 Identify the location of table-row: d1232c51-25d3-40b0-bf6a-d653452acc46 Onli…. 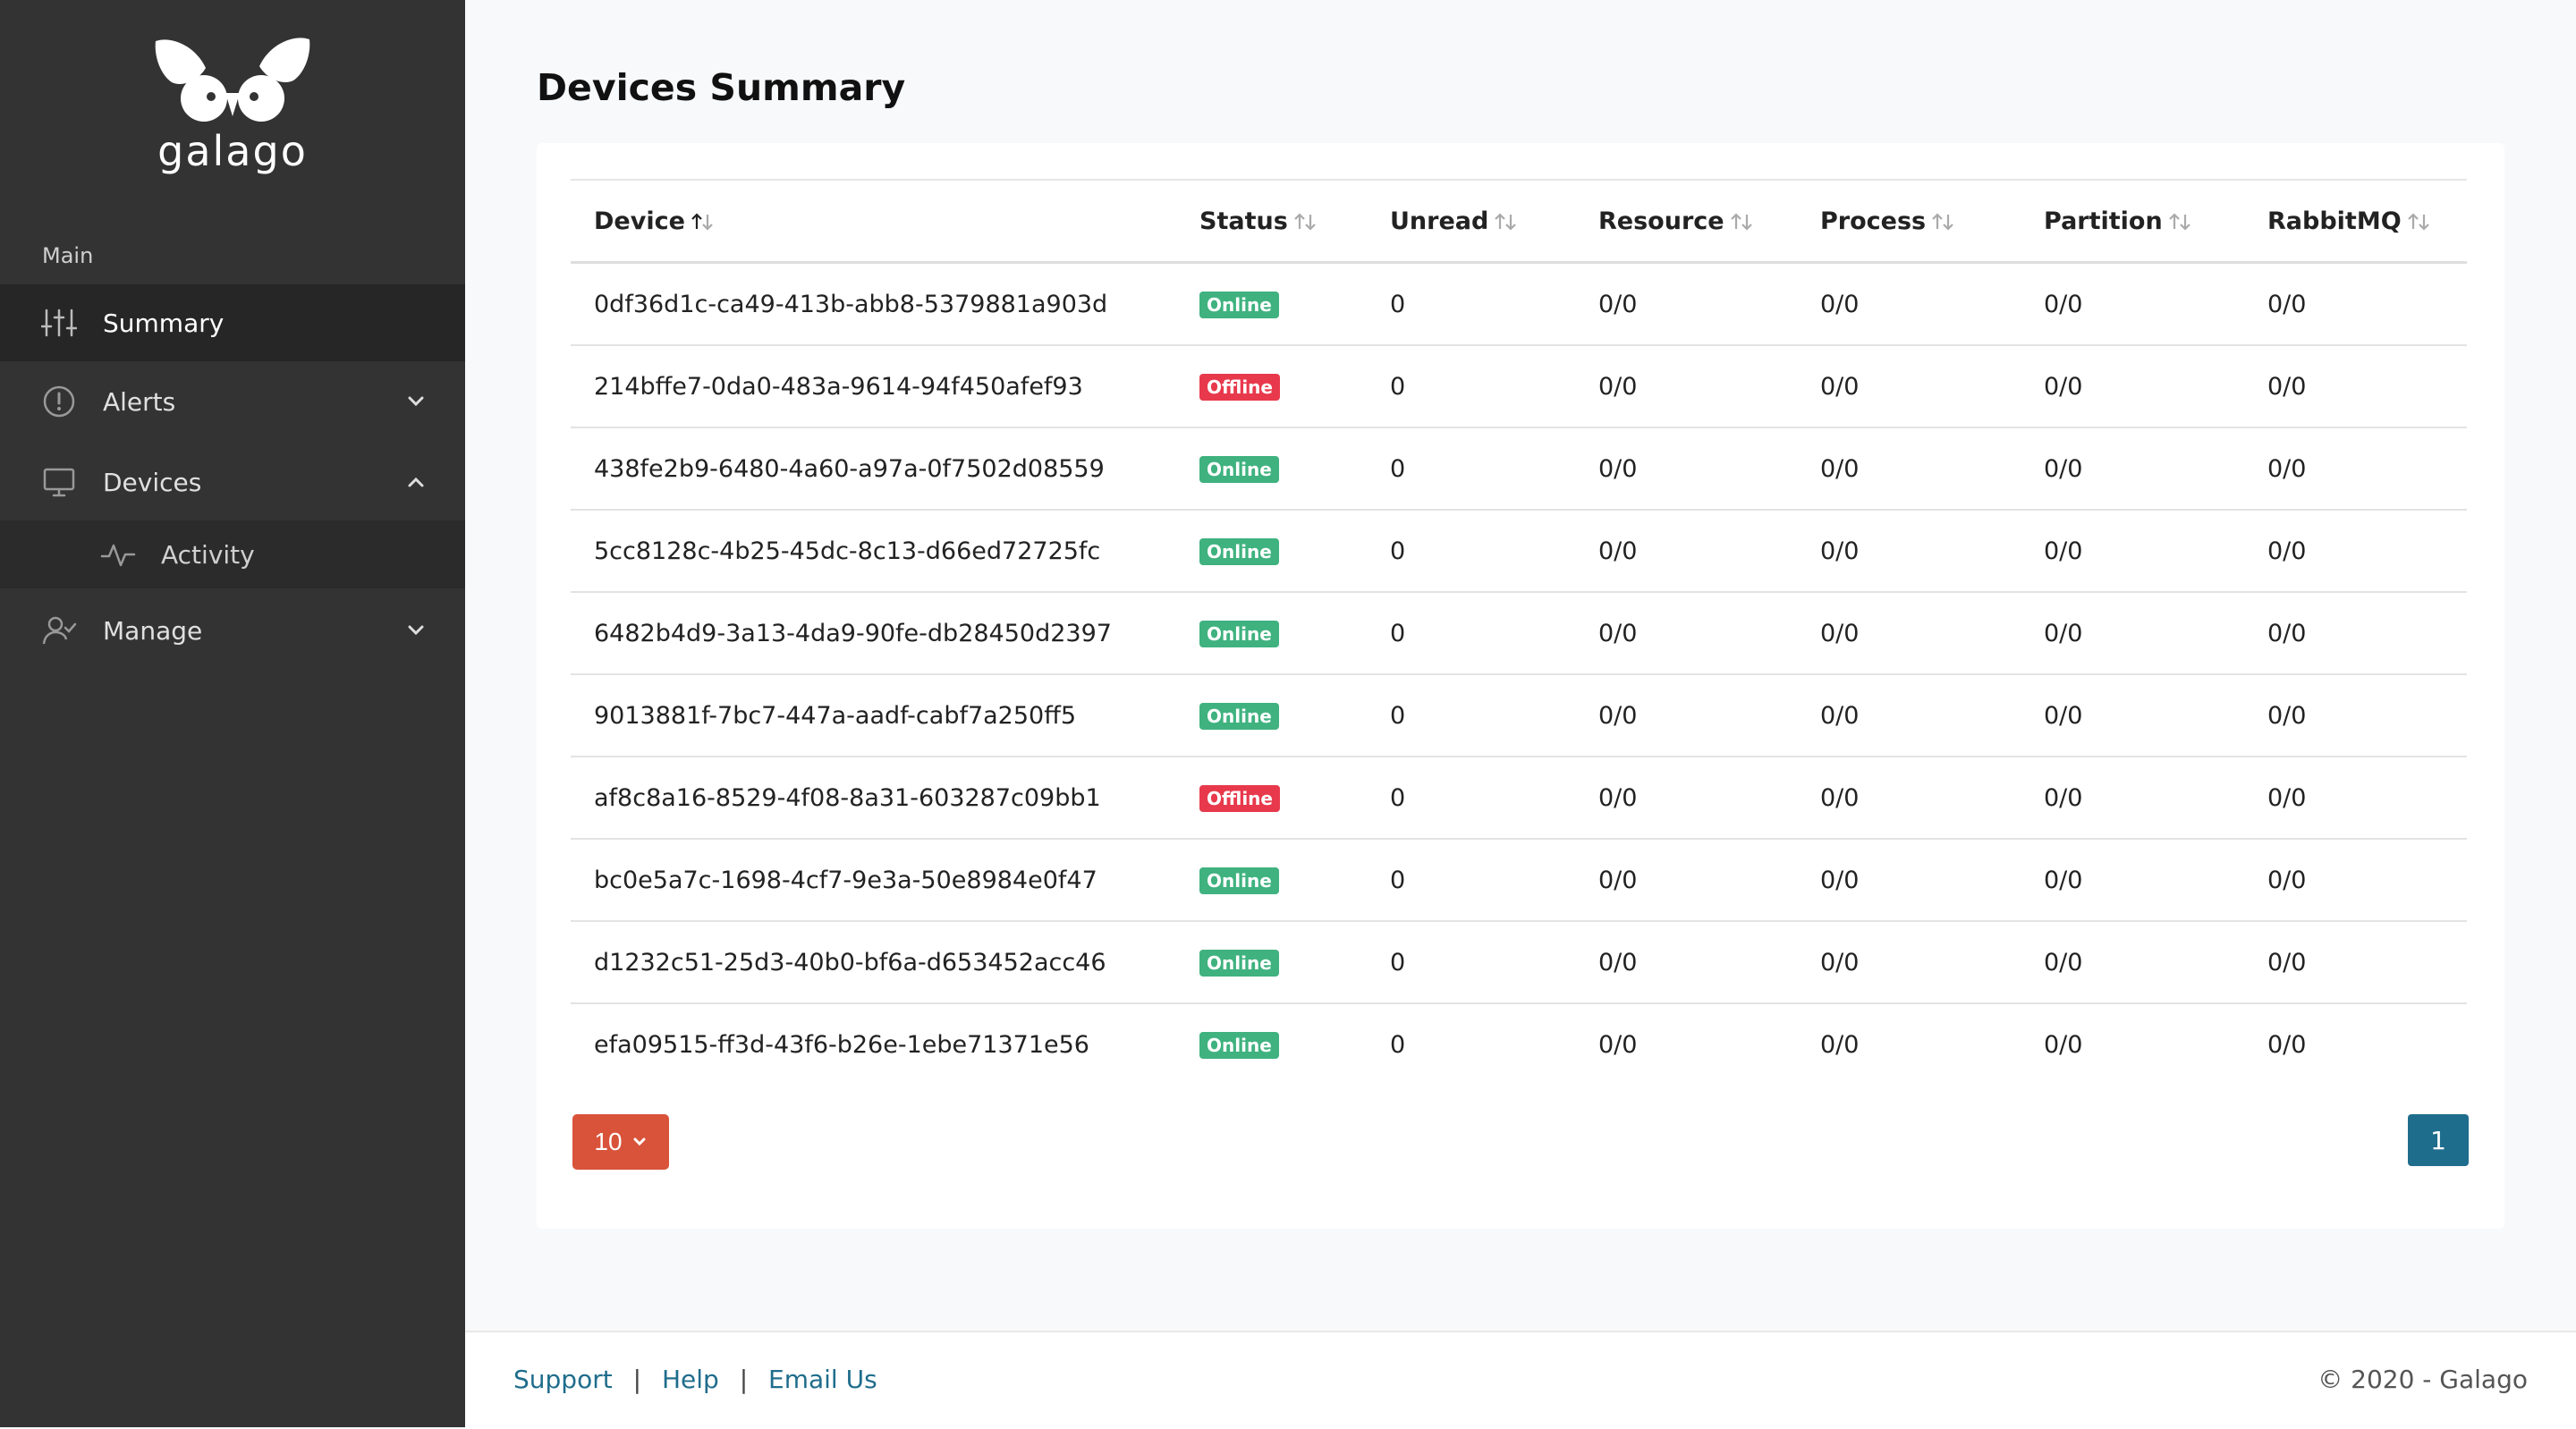
(1519, 962).